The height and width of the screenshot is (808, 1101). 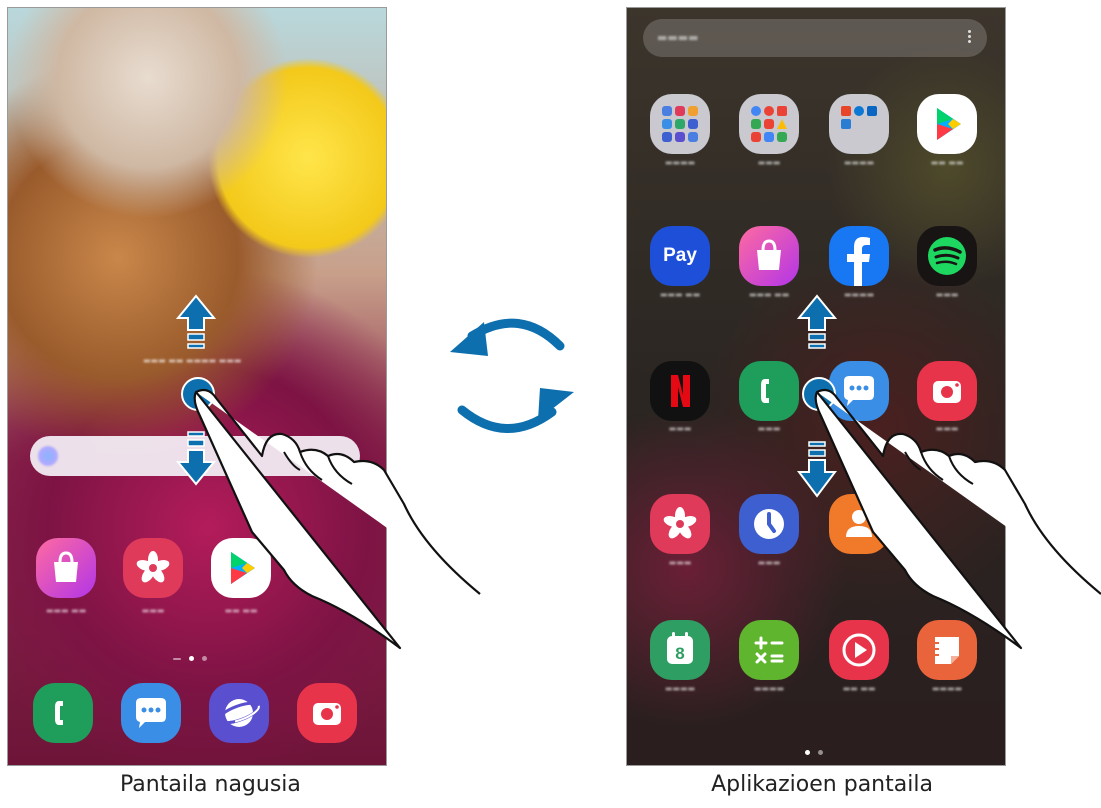 I want to click on caption-home-screen: Pantaila nagusia, so click(x=210, y=784).